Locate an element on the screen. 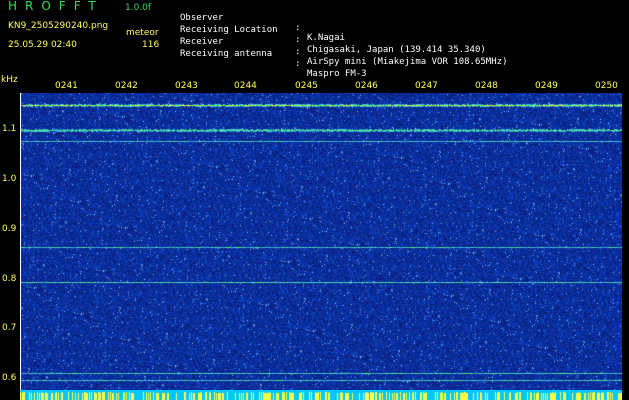 The image size is (629, 400). y-tick-label: 0.6 is located at coordinates (9, 378).